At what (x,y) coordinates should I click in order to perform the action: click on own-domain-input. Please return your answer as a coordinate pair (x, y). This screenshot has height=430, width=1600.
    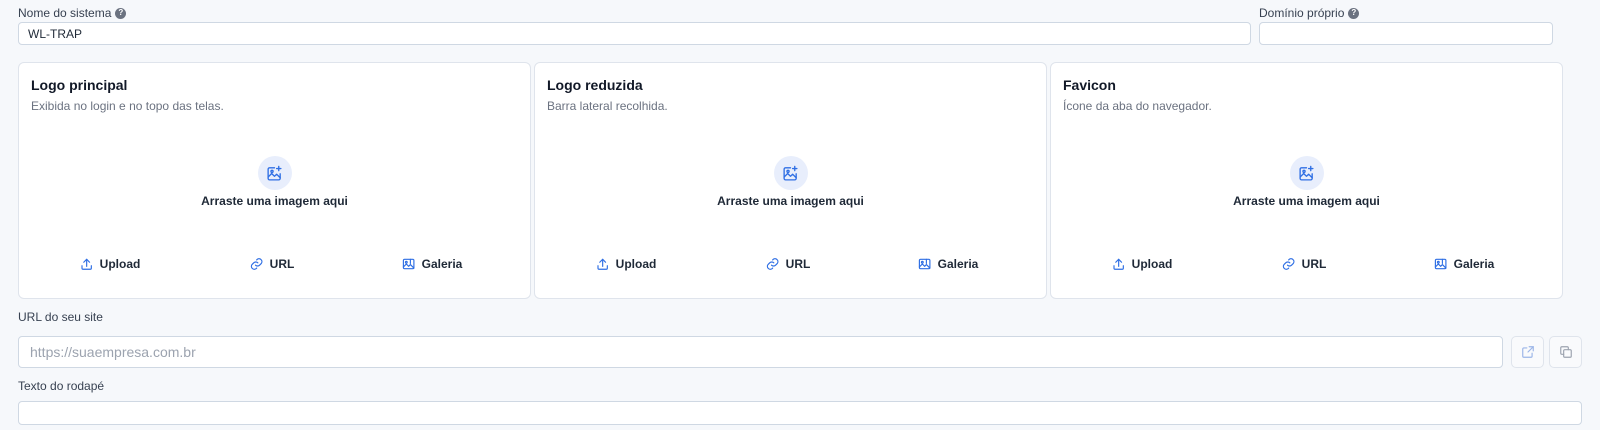
    Looking at the image, I should click on (1406, 33).